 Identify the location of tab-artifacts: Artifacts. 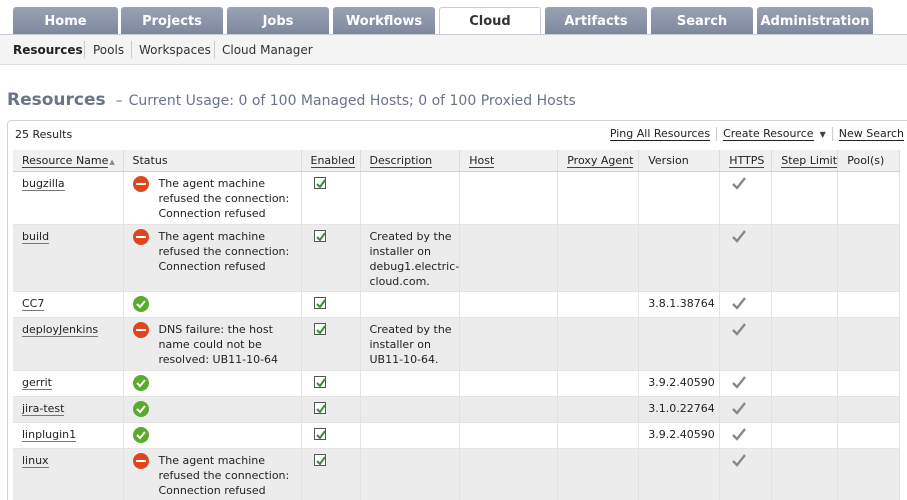
(596, 21).